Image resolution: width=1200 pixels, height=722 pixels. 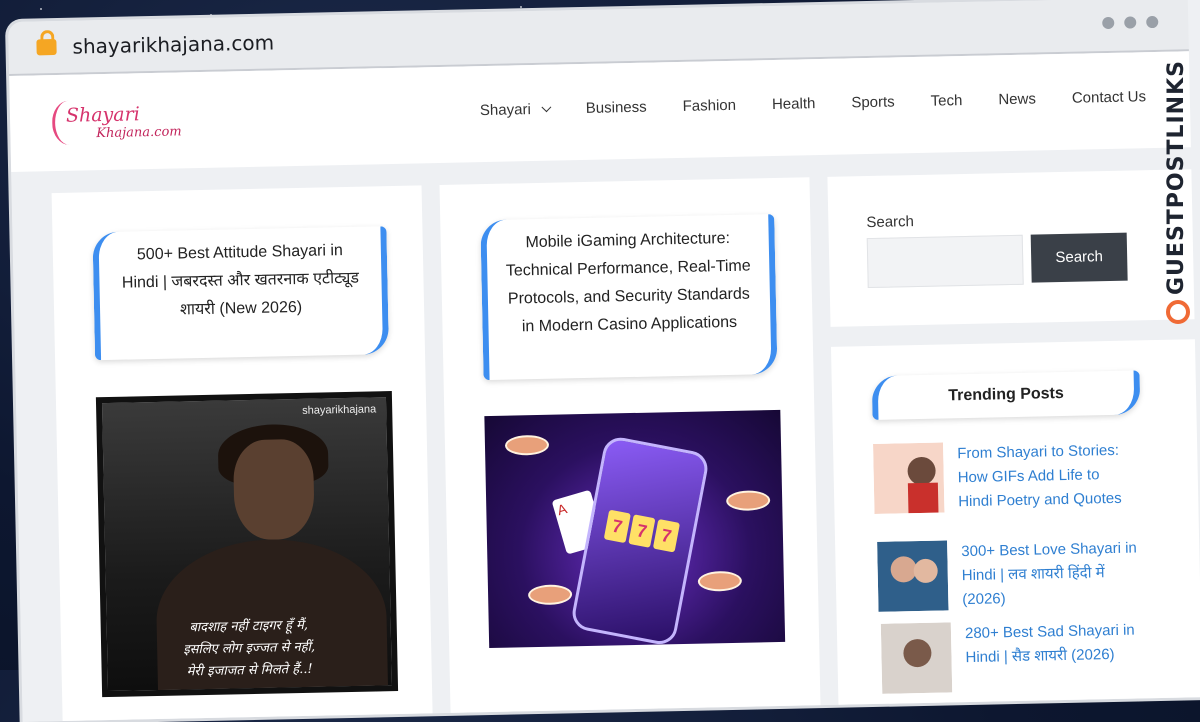 I want to click on nav-item-sports: Sports, so click(x=873, y=102).